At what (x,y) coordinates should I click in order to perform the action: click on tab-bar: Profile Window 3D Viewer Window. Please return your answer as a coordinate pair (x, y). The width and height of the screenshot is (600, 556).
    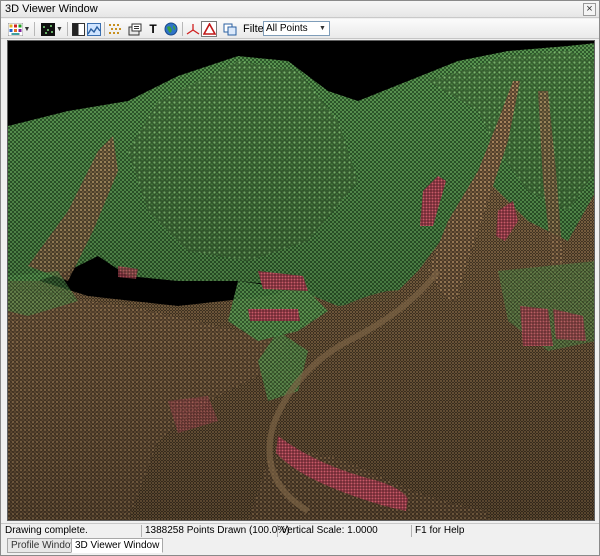
    Looking at the image, I should click on (300, 546).